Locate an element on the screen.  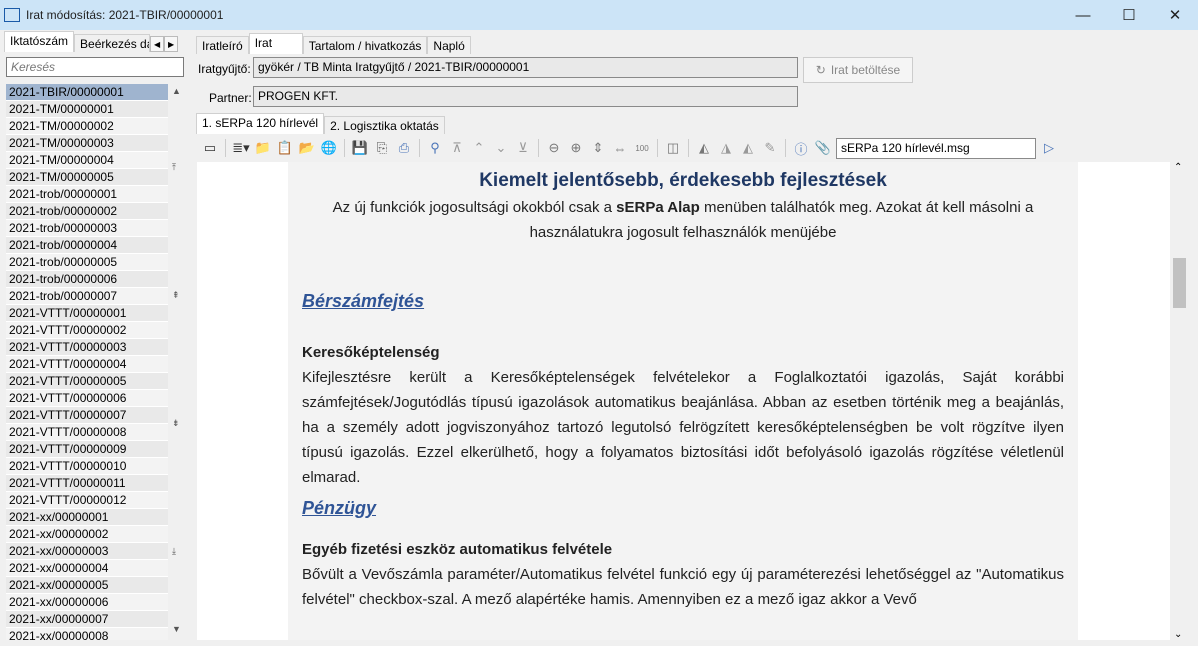
list-item: 2021-xx/00000006 is located at coordinates (87, 602).